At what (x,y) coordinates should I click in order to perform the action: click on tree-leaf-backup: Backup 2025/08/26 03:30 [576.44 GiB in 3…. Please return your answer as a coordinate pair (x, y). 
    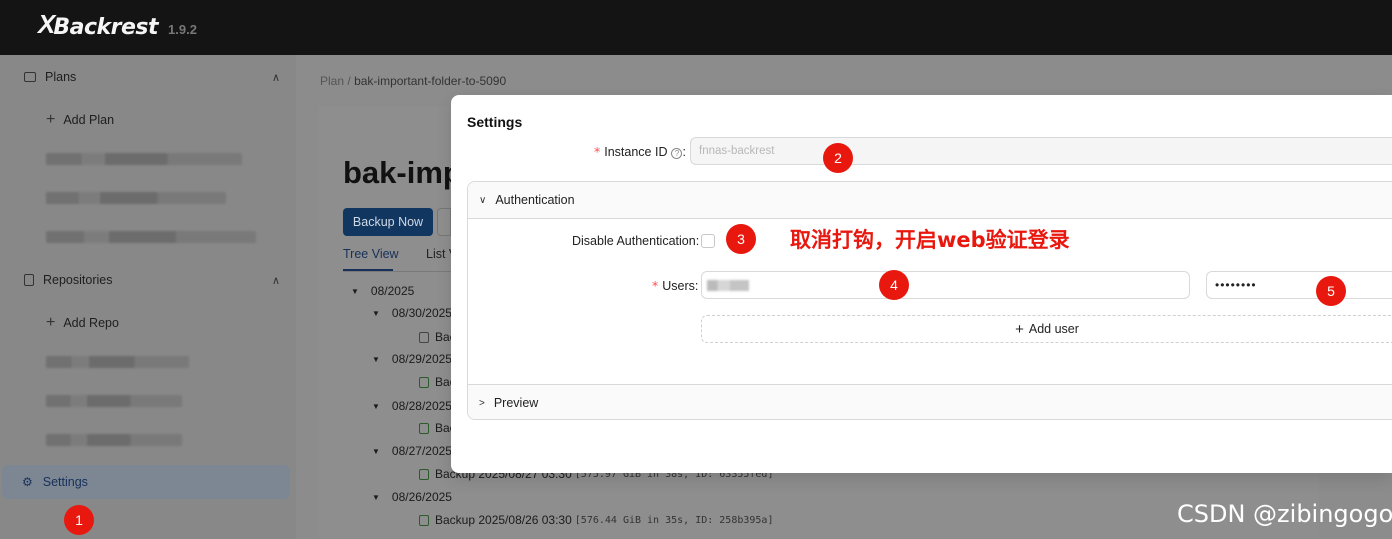
    Looking at the image, I should click on (596, 520).